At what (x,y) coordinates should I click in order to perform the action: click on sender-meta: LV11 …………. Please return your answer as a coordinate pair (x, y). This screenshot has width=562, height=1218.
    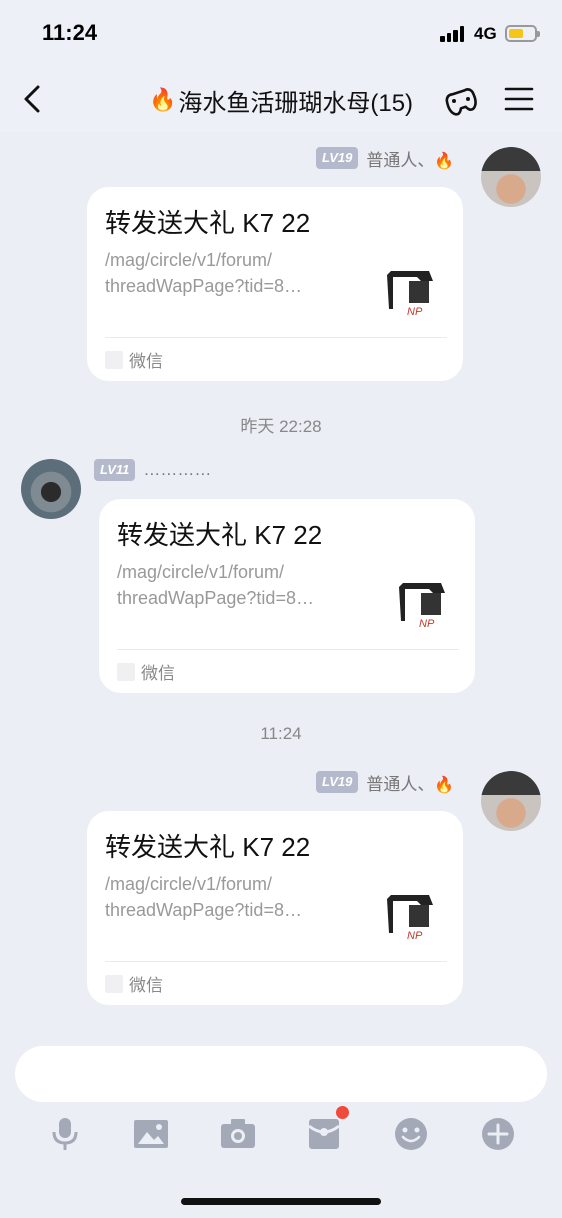
    Looking at the image, I should click on (152, 470).